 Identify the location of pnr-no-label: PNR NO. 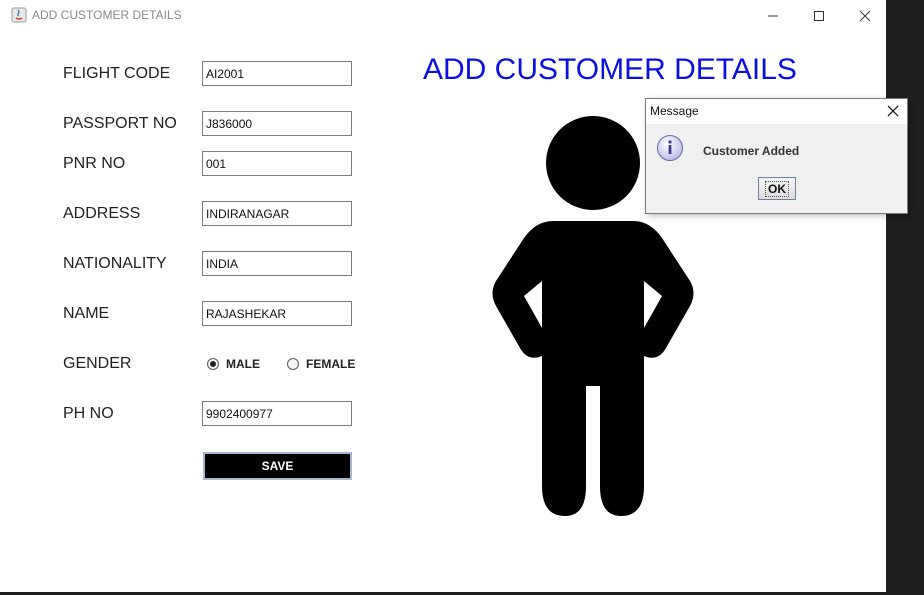
(94, 163).